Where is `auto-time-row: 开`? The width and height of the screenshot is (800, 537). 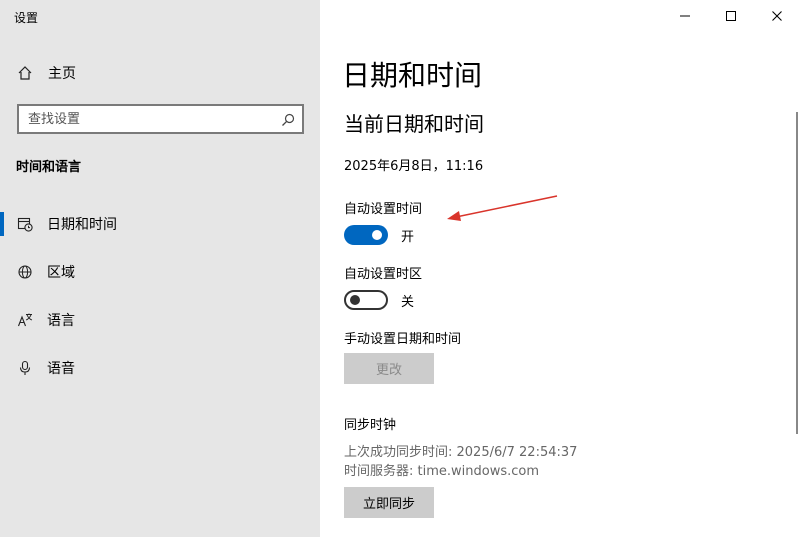 auto-time-row: 开 is located at coordinates (379, 235).